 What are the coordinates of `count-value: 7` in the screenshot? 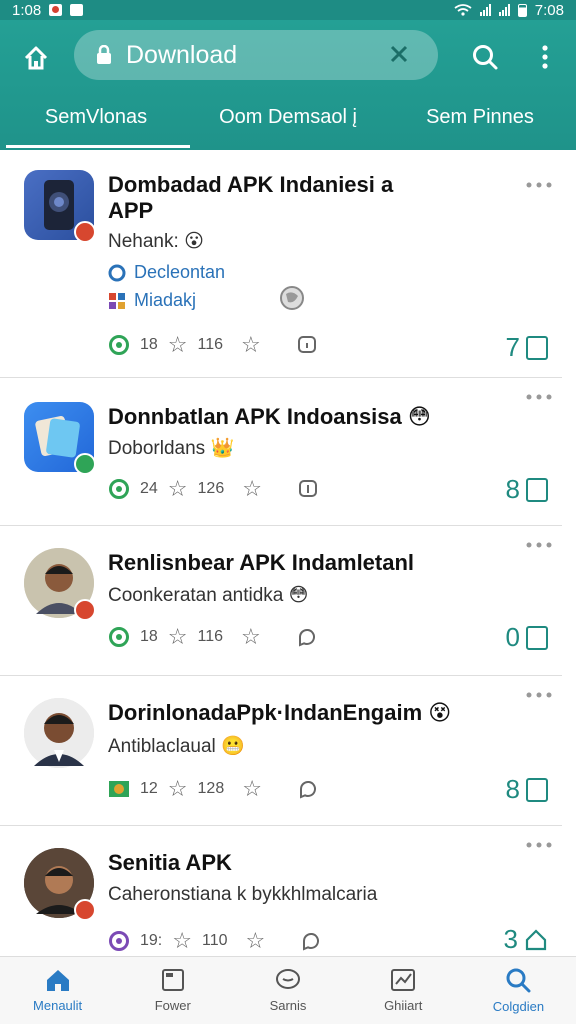 It's located at (512, 347).